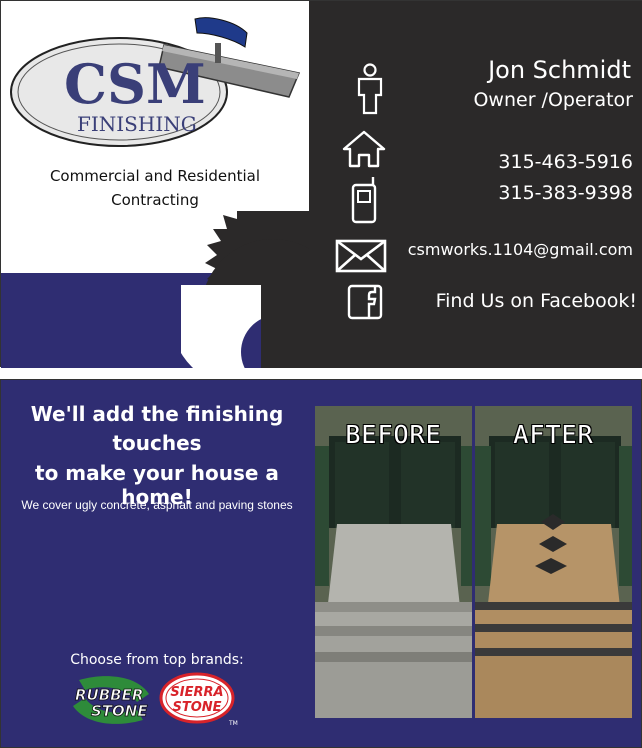 Image resolution: width=642 pixels, height=748 pixels. I want to click on sierra-stone-line2: STONE, so click(196, 707).